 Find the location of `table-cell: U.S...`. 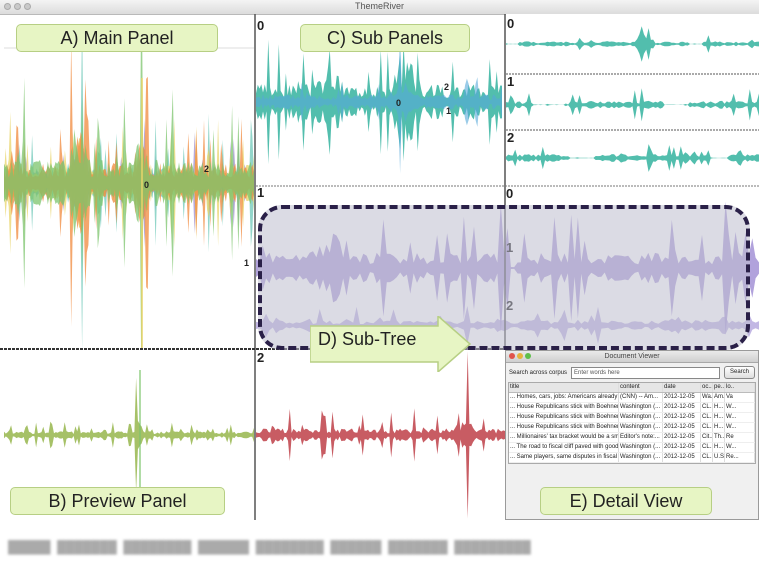

table-cell: U.S... is located at coordinates (719, 457).